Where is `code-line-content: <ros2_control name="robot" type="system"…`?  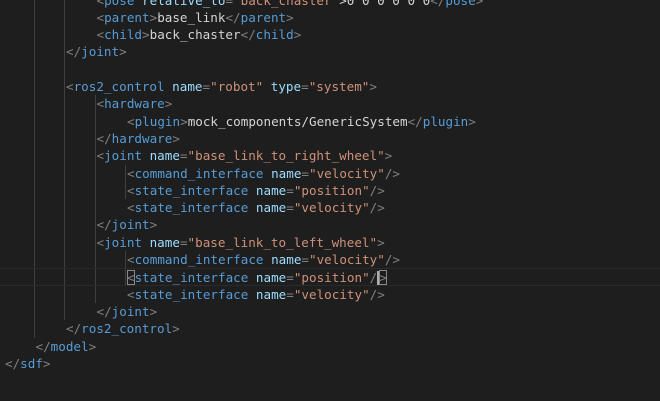
code-line-content: <ros2_control name="robot" type="system"… is located at coordinates (221, 86).